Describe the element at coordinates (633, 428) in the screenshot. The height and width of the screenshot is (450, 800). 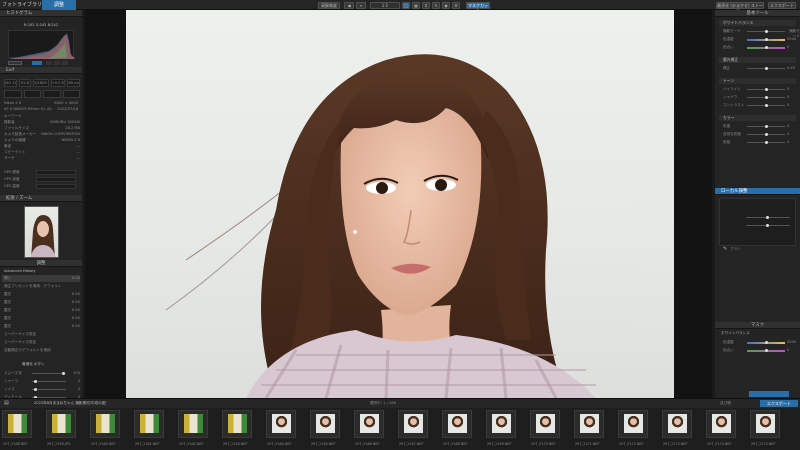
I see `film-thumbnail: 297_2172.NEF` at that location.